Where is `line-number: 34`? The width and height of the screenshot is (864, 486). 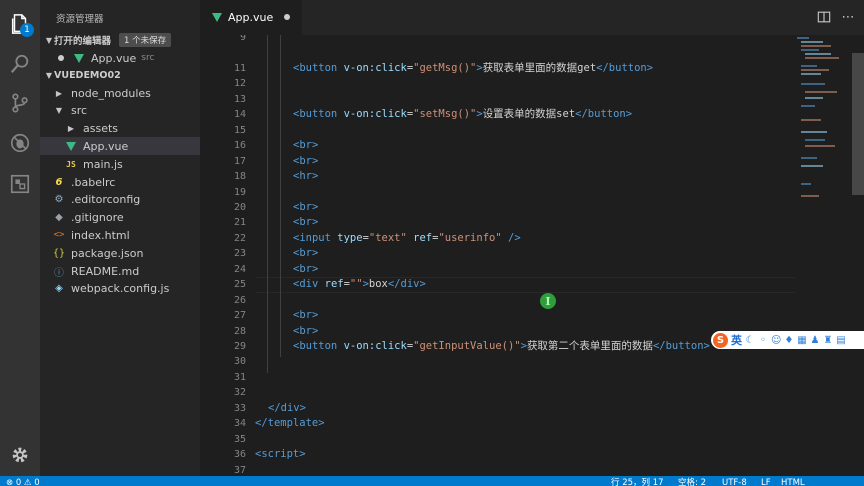 line-number: 34 is located at coordinates (239, 424).